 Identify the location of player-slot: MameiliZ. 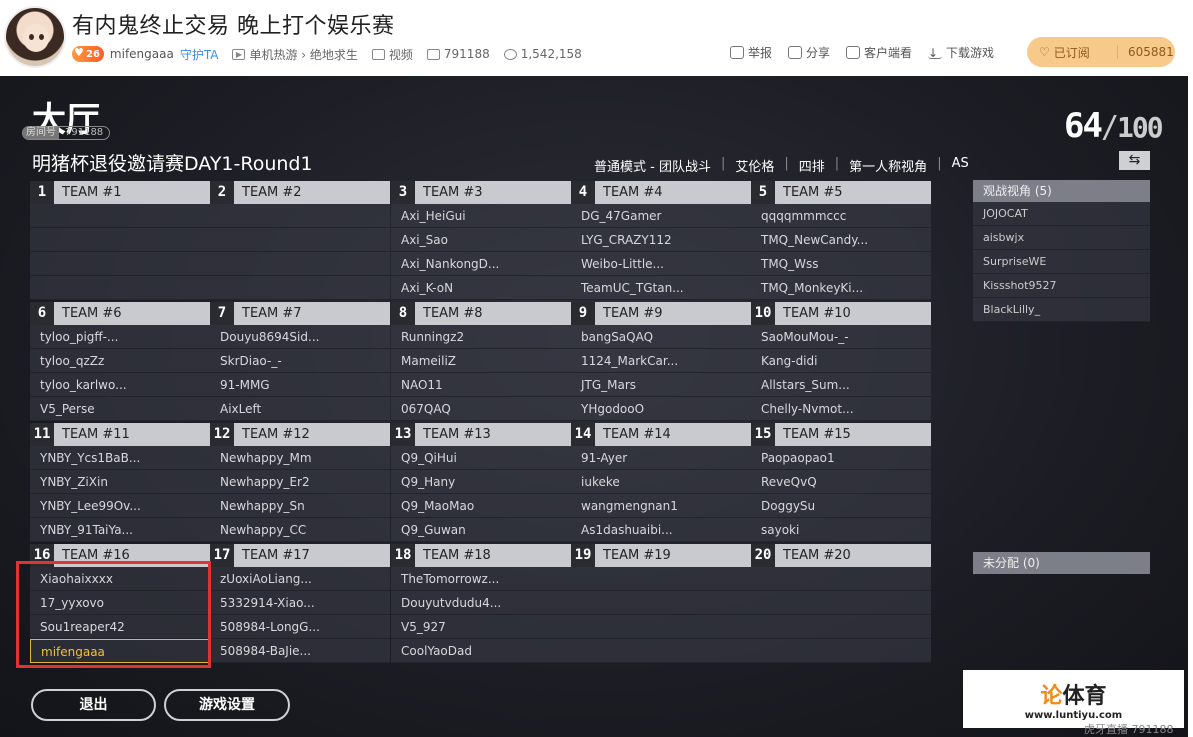
(481, 361).